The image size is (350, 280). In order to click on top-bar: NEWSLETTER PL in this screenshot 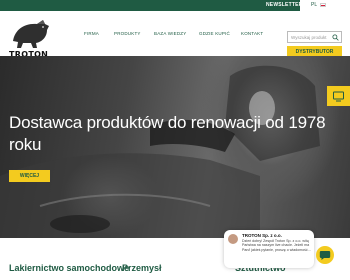, I will do `click(175, 5)`.